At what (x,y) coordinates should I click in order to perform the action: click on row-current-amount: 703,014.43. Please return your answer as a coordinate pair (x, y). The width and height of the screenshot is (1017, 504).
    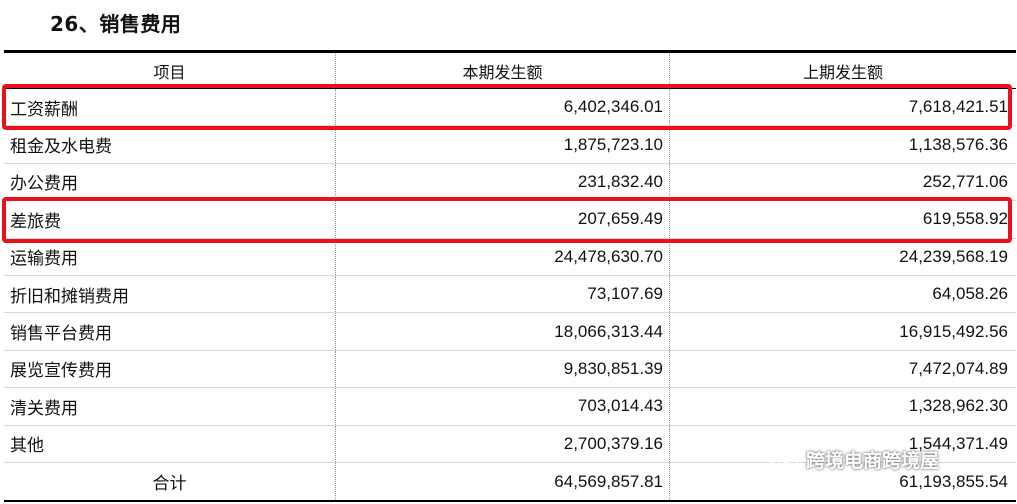
    Looking at the image, I should click on (503, 406).